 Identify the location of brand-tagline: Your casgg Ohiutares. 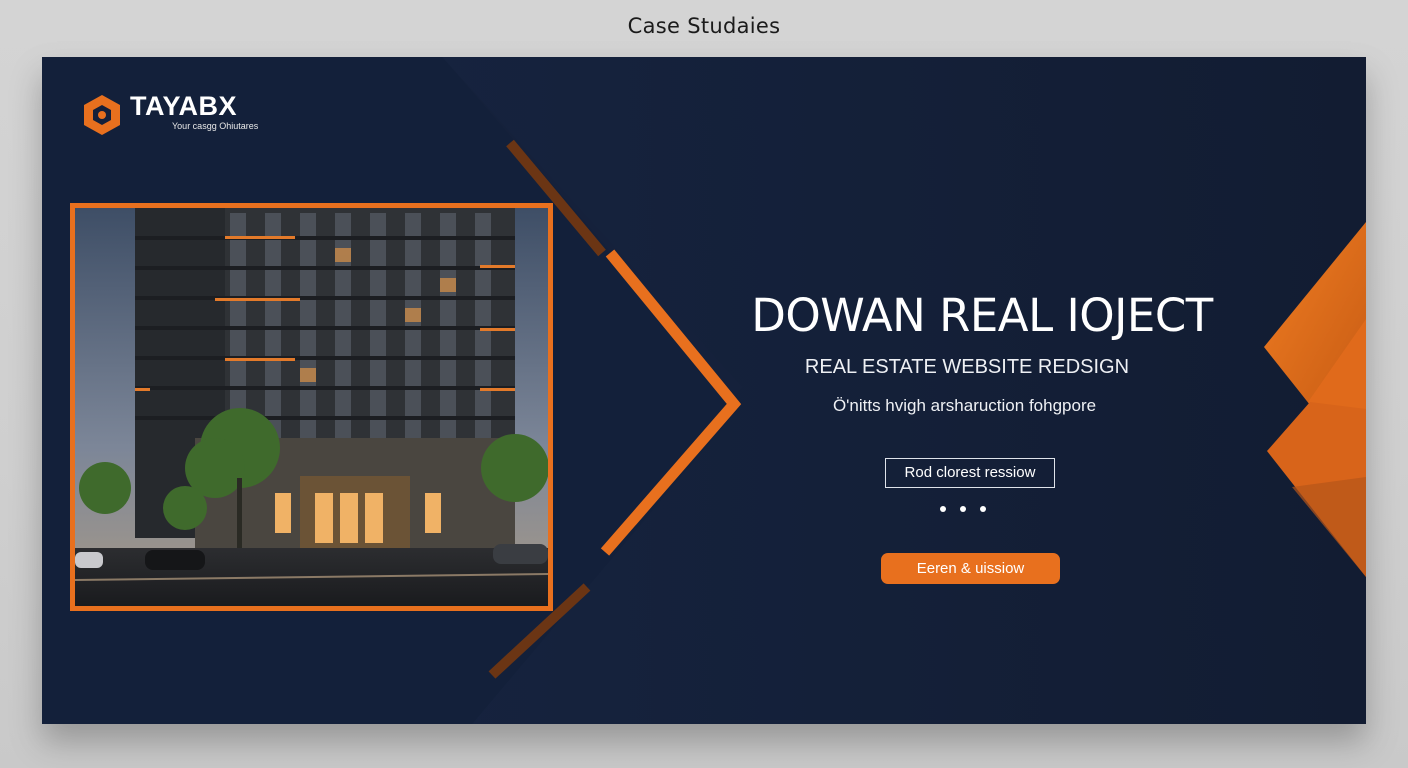
(215, 126).